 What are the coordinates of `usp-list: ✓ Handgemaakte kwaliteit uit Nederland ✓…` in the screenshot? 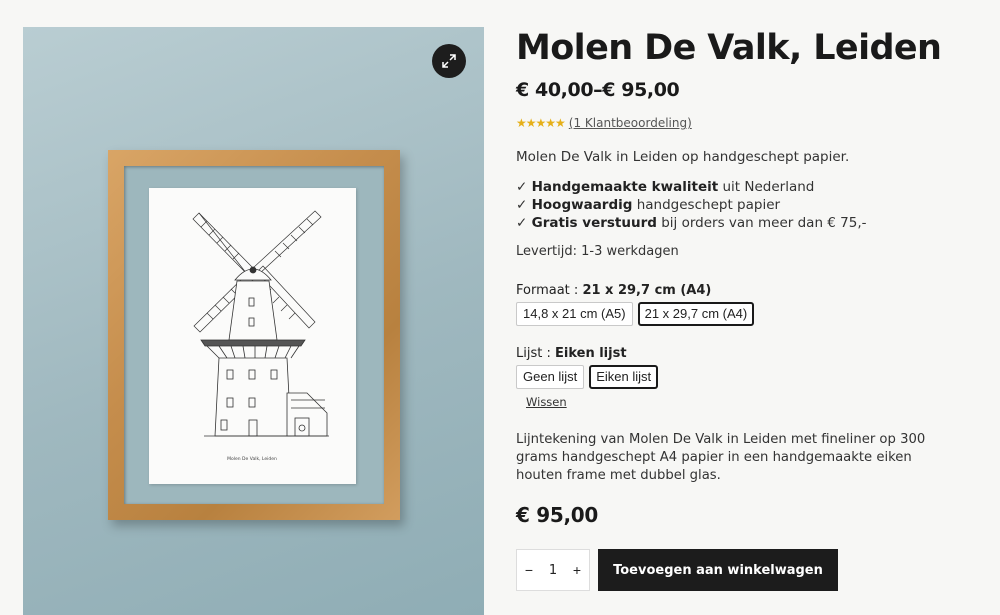 It's located at (741, 205).